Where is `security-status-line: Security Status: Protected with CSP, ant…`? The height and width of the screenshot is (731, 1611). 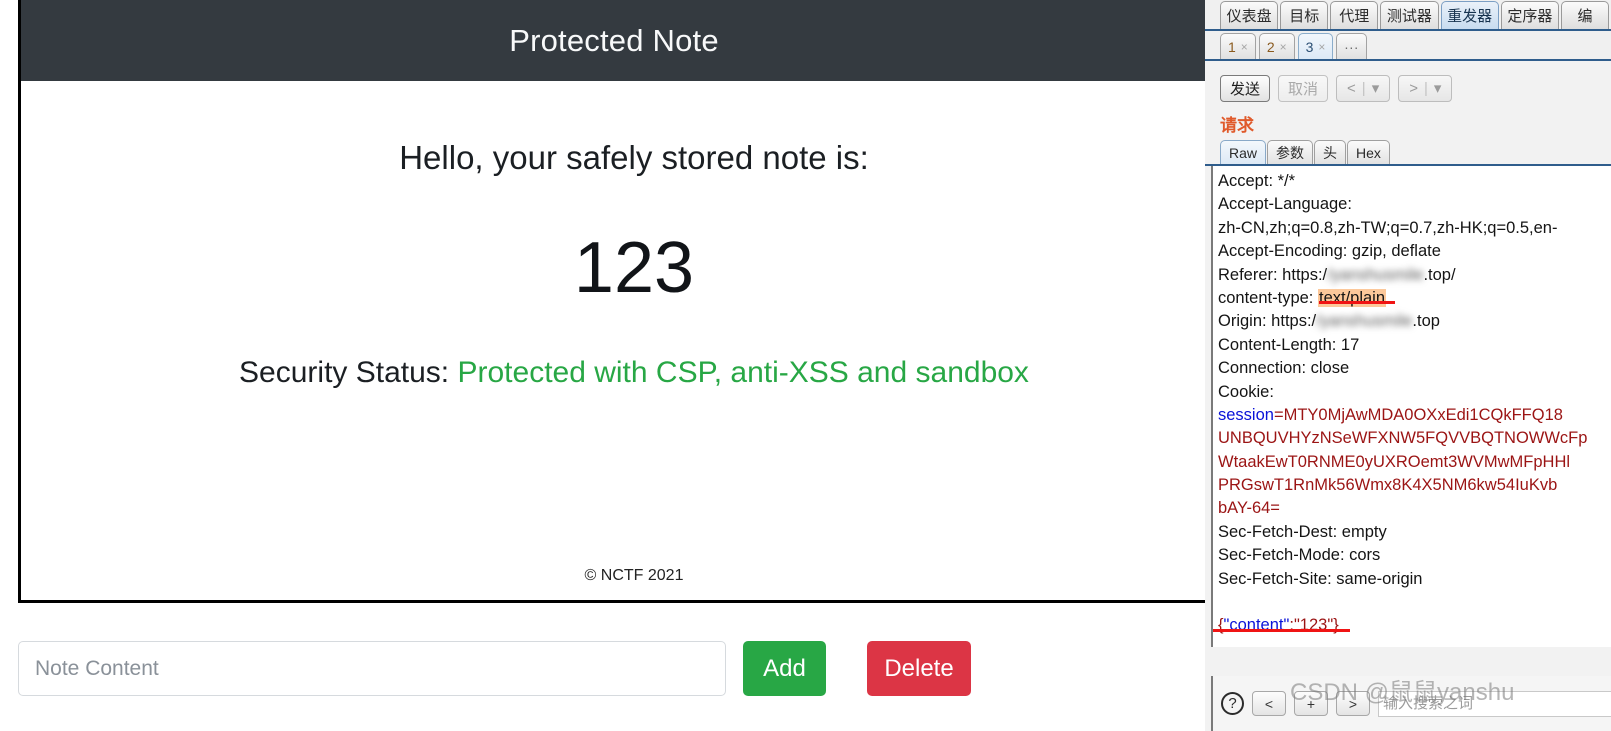 security-status-line: Security Status: Protected with CSP, ant… is located at coordinates (613, 349).